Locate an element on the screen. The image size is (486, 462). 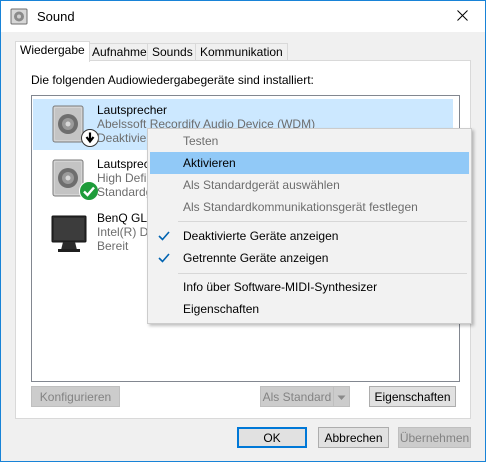
menu-item-show-disconnected: Getrennte Geräte anzeigen is located at coordinates (309, 258).